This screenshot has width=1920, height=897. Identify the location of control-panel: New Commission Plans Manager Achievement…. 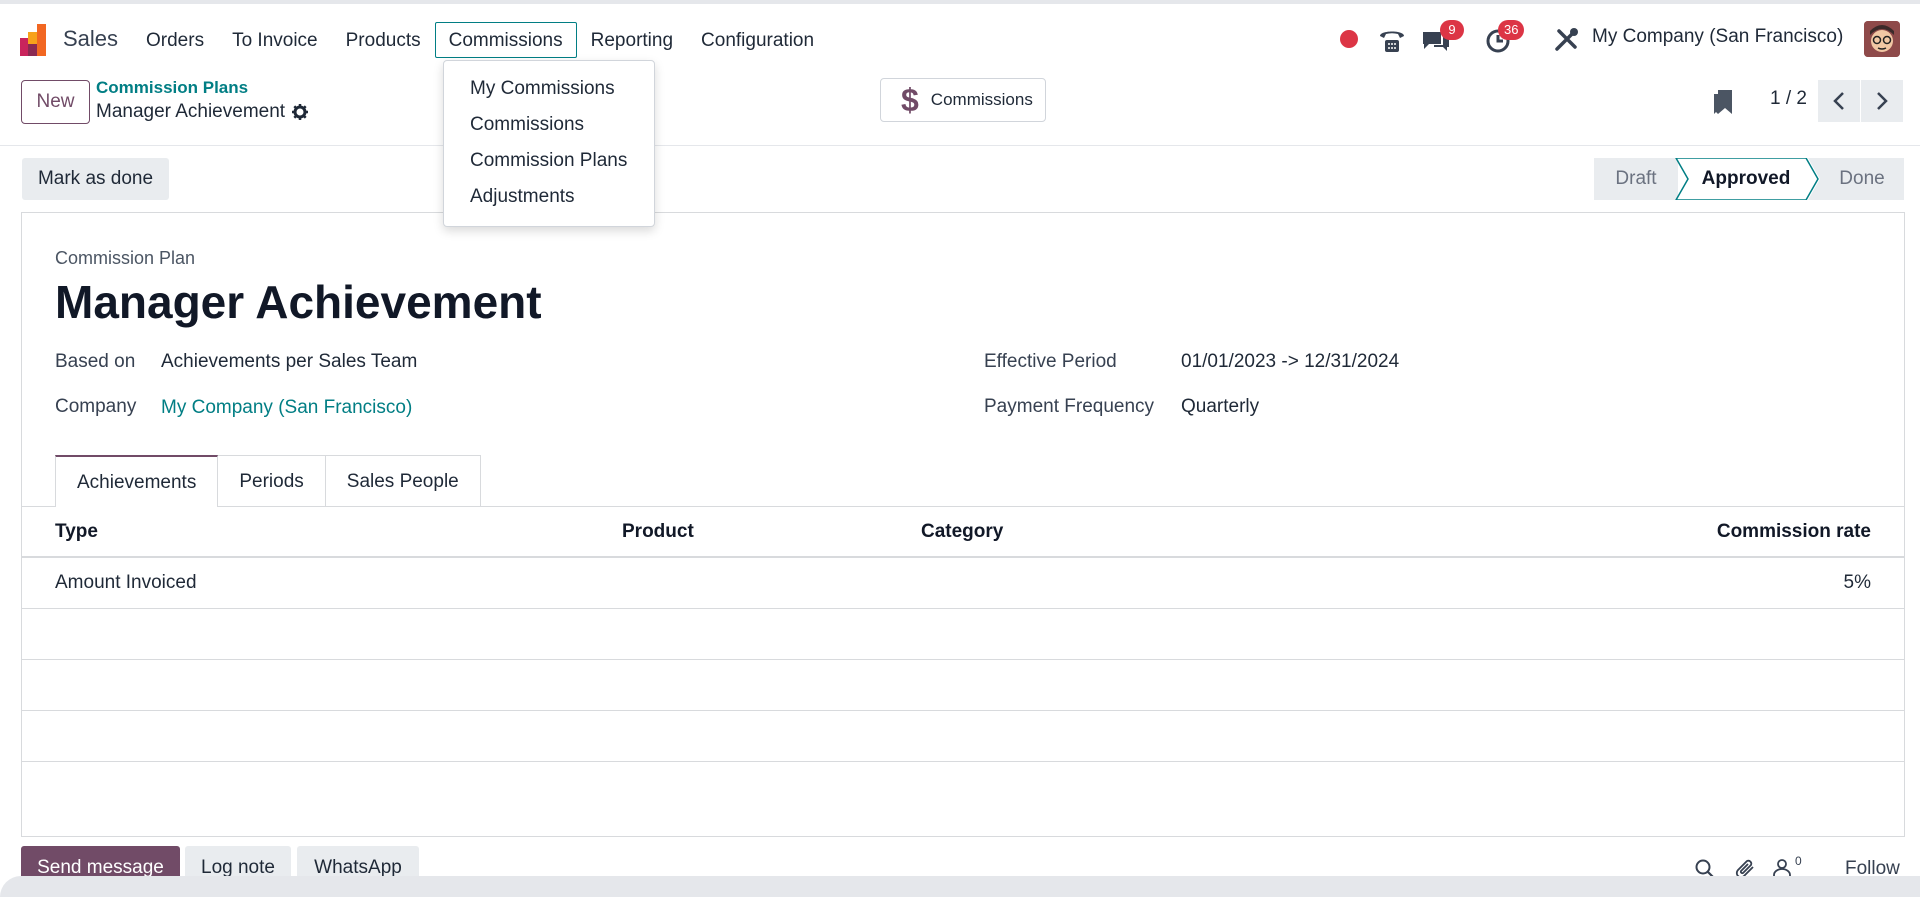
(960, 109).